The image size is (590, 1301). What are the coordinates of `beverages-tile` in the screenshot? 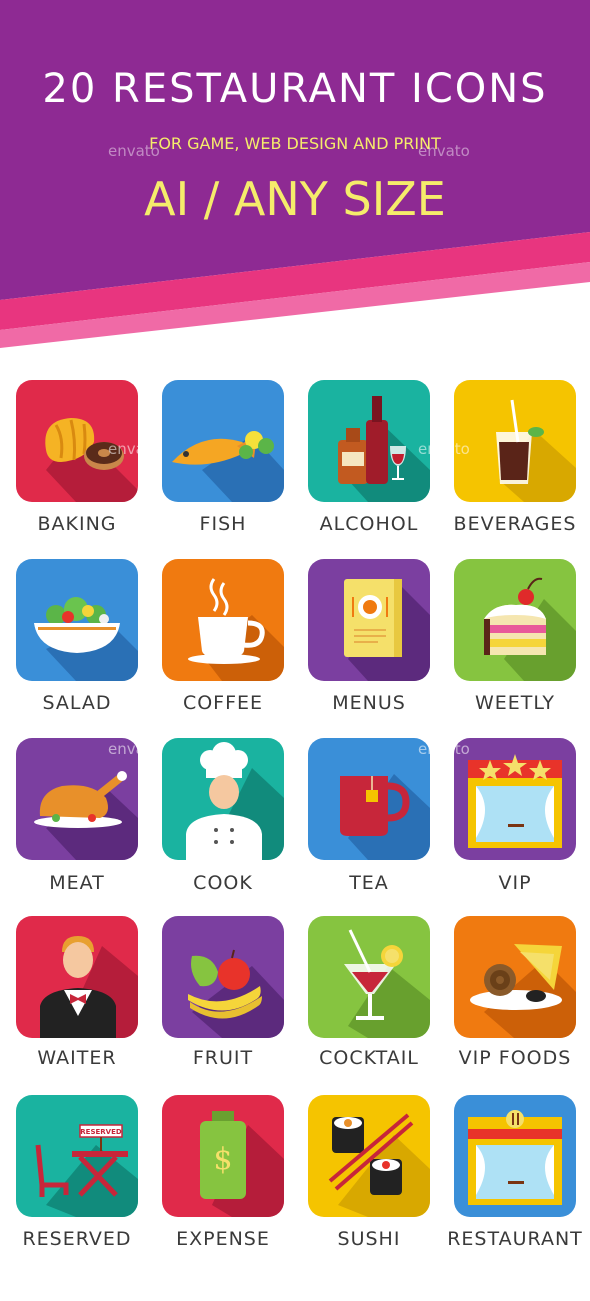 It's located at (515, 441).